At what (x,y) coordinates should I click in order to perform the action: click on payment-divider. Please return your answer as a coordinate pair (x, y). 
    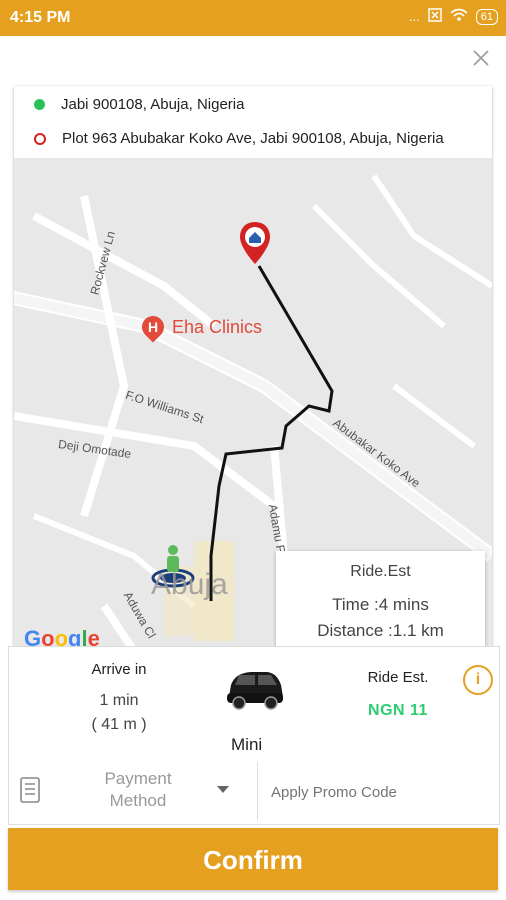
    Looking at the image, I should click on (257, 791).